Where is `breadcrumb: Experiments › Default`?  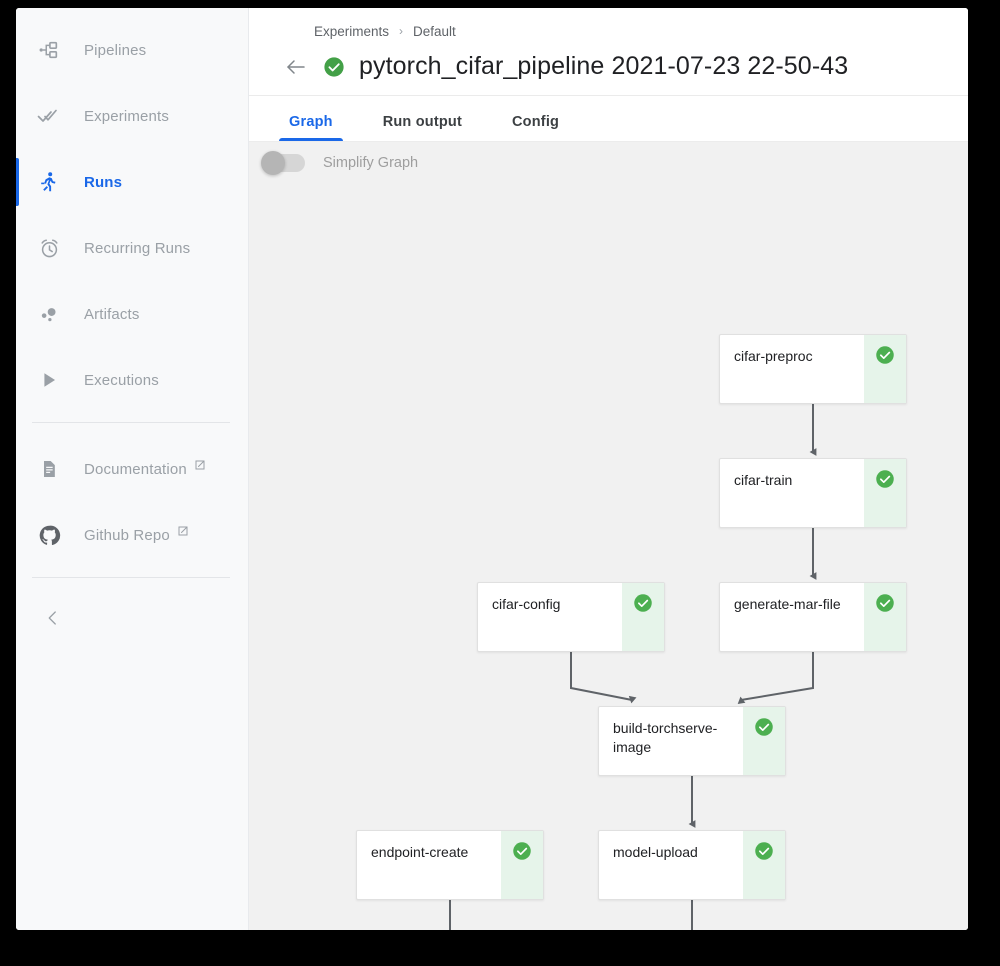 breadcrumb: Experiments › Default is located at coordinates (608, 31).